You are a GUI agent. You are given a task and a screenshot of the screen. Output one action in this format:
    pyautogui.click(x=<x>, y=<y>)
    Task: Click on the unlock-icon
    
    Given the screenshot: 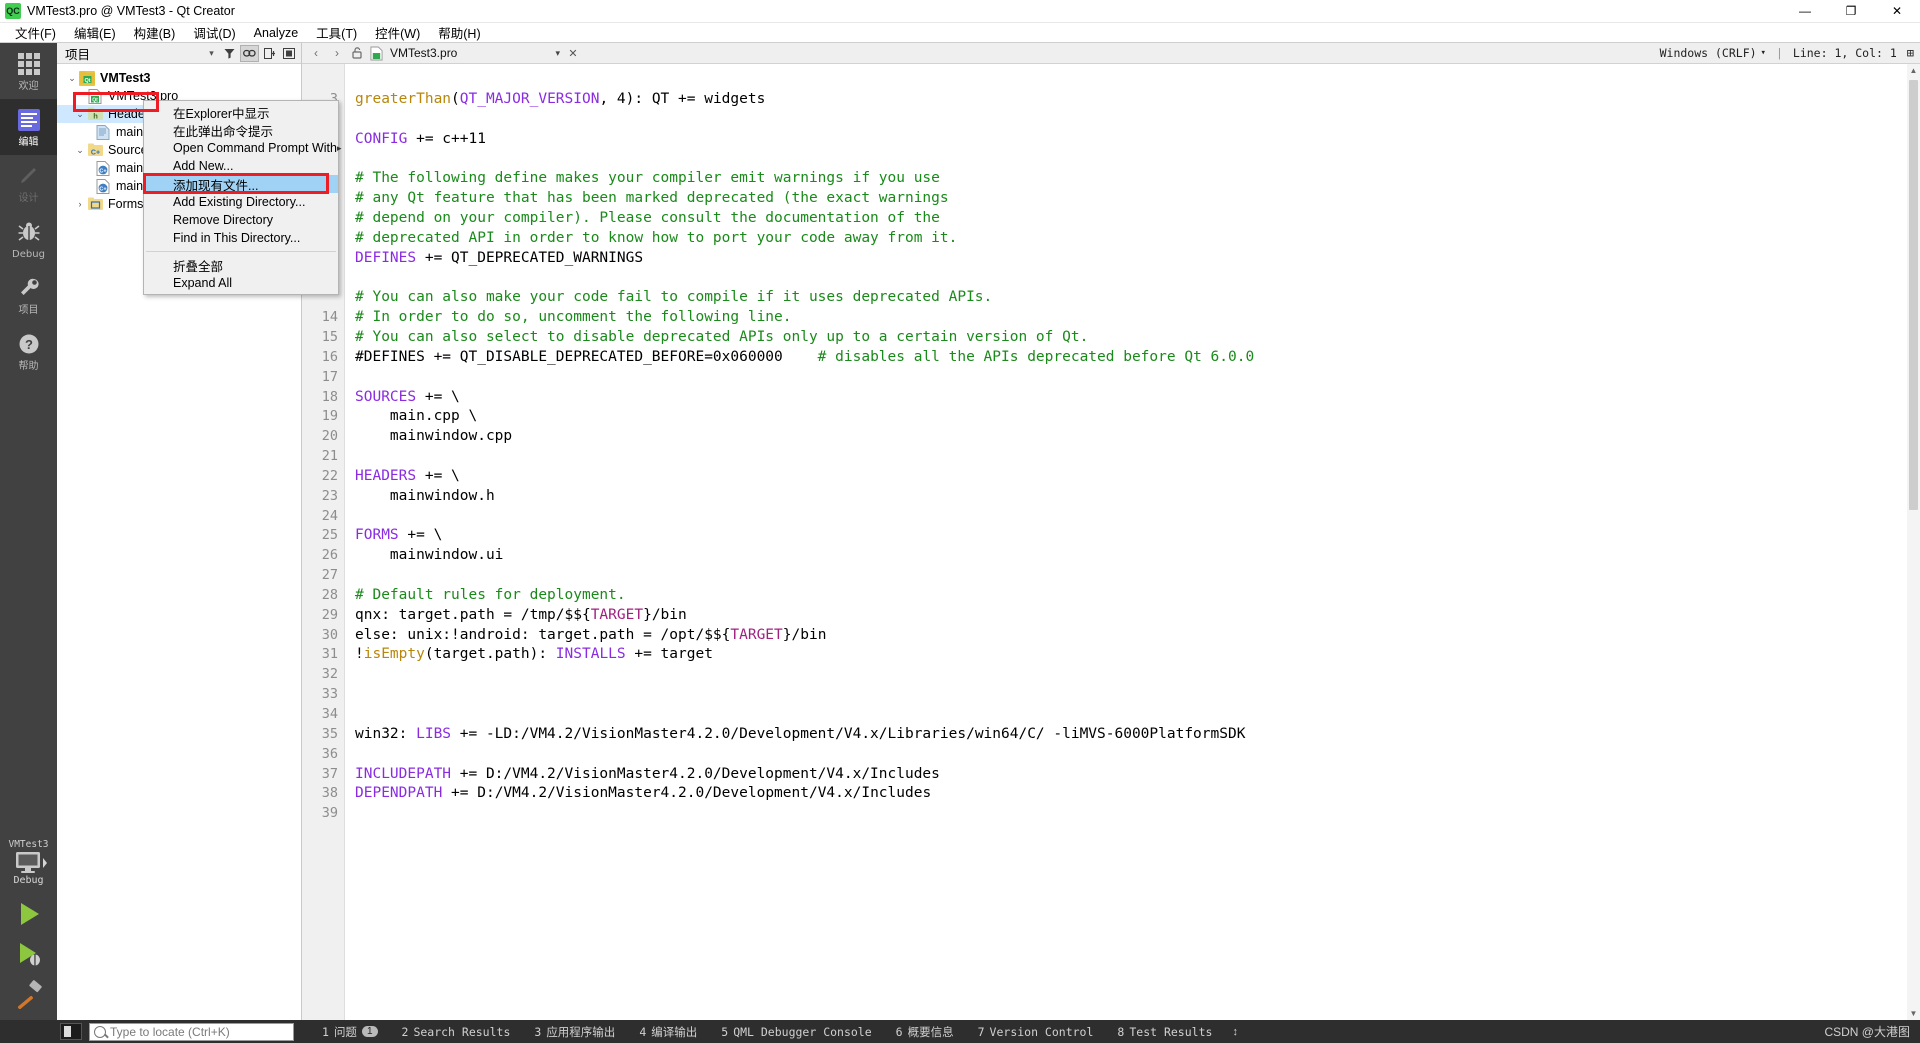 What is the action you would take?
    pyautogui.click(x=357, y=53)
    